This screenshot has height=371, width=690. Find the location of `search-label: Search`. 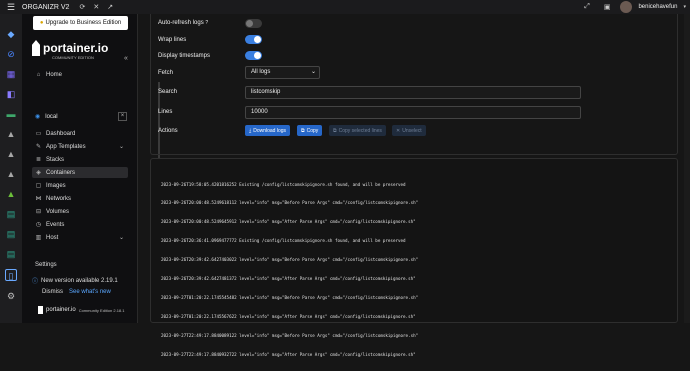

search-label: Search is located at coordinates (168, 92).